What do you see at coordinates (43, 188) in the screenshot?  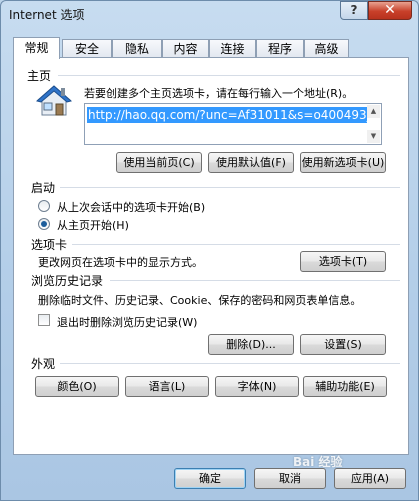 I see `startup-section-title: 启动` at bounding box center [43, 188].